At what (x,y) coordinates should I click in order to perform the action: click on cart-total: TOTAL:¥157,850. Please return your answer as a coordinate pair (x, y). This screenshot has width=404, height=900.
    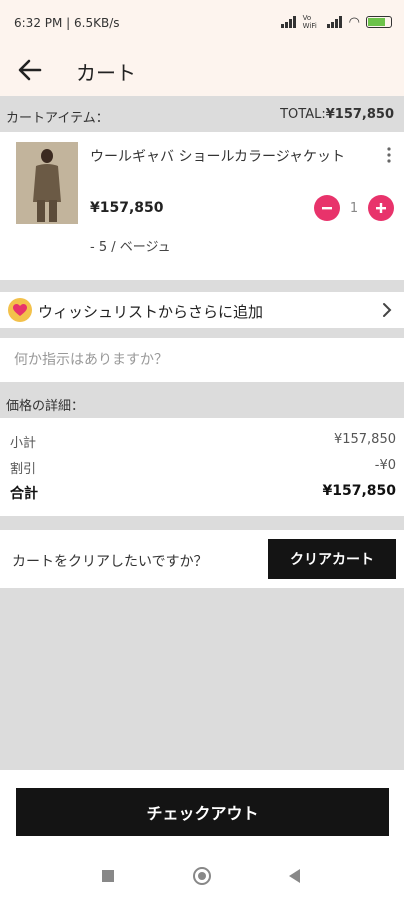
    Looking at the image, I should click on (337, 114).